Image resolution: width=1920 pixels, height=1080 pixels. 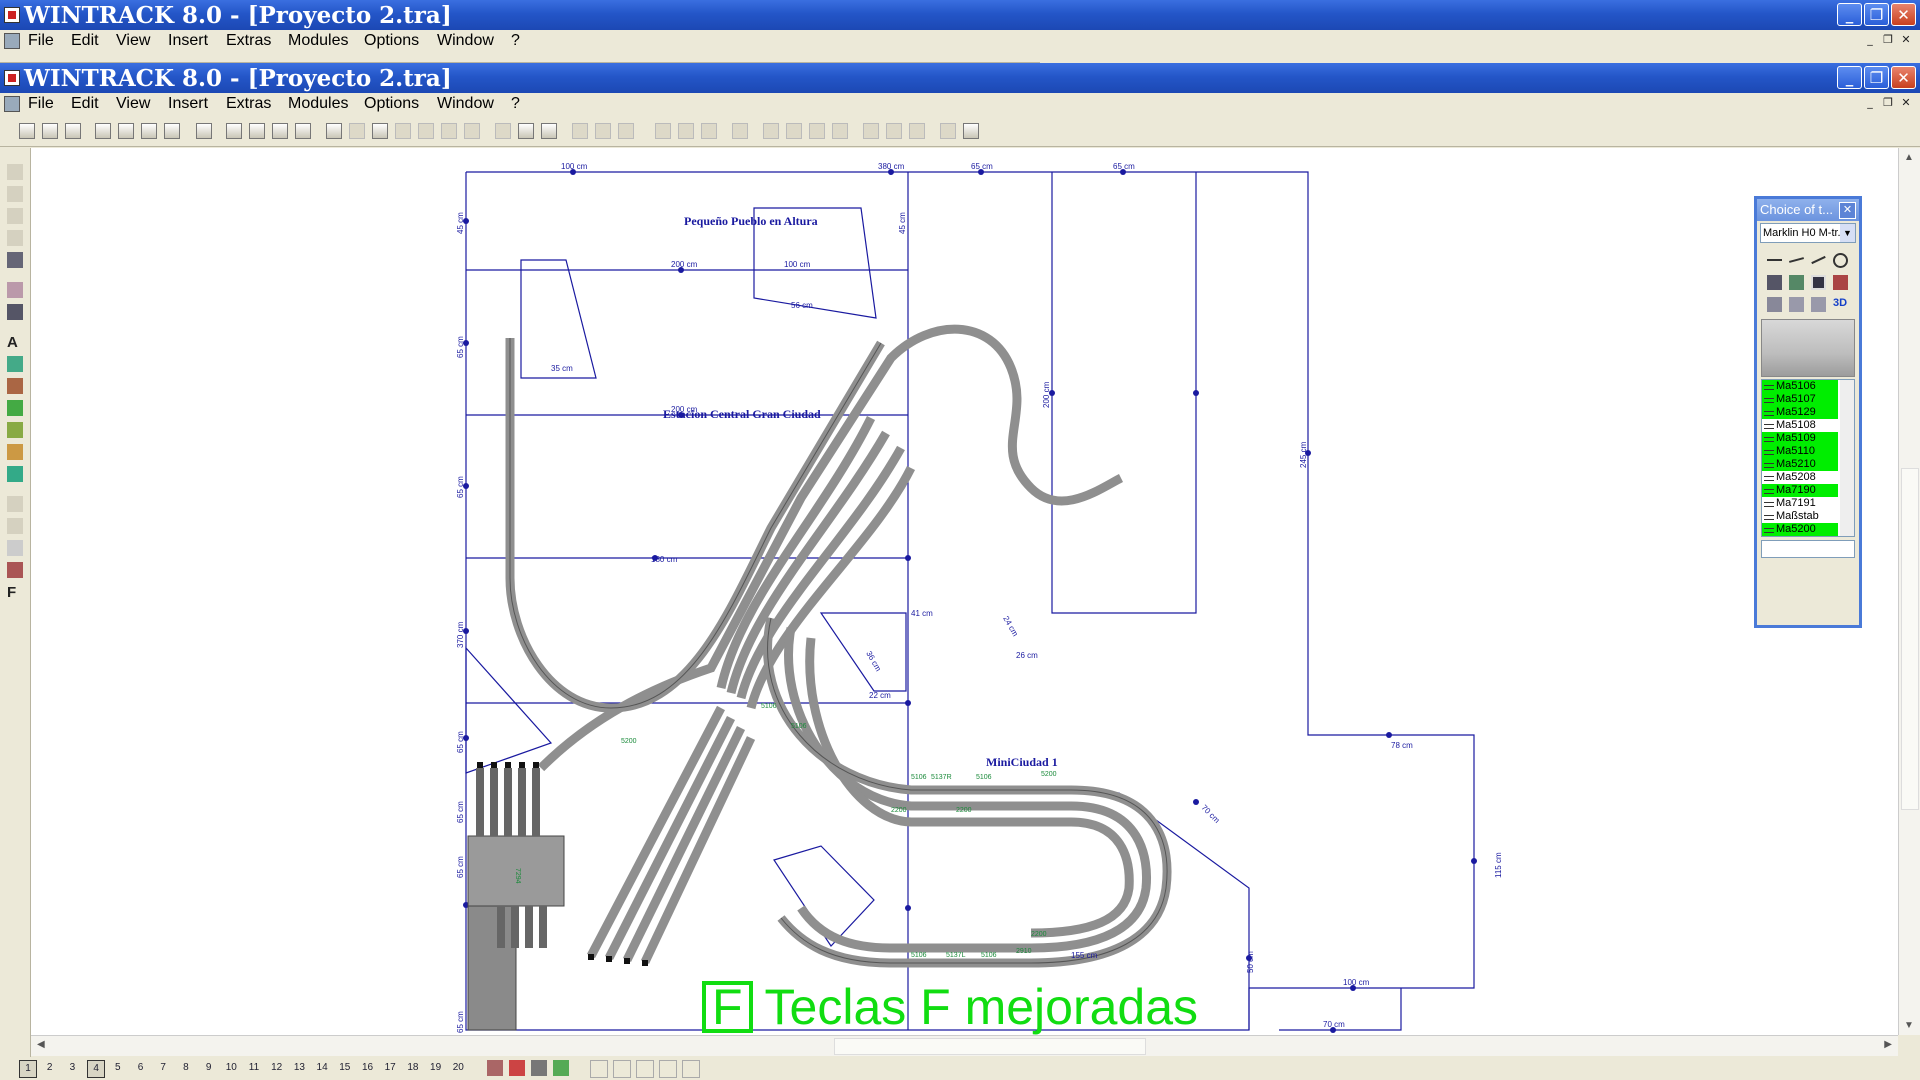 What do you see at coordinates (1847, 458) in the screenshot?
I see `list-scrollbar` at bounding box center [1847, 458].